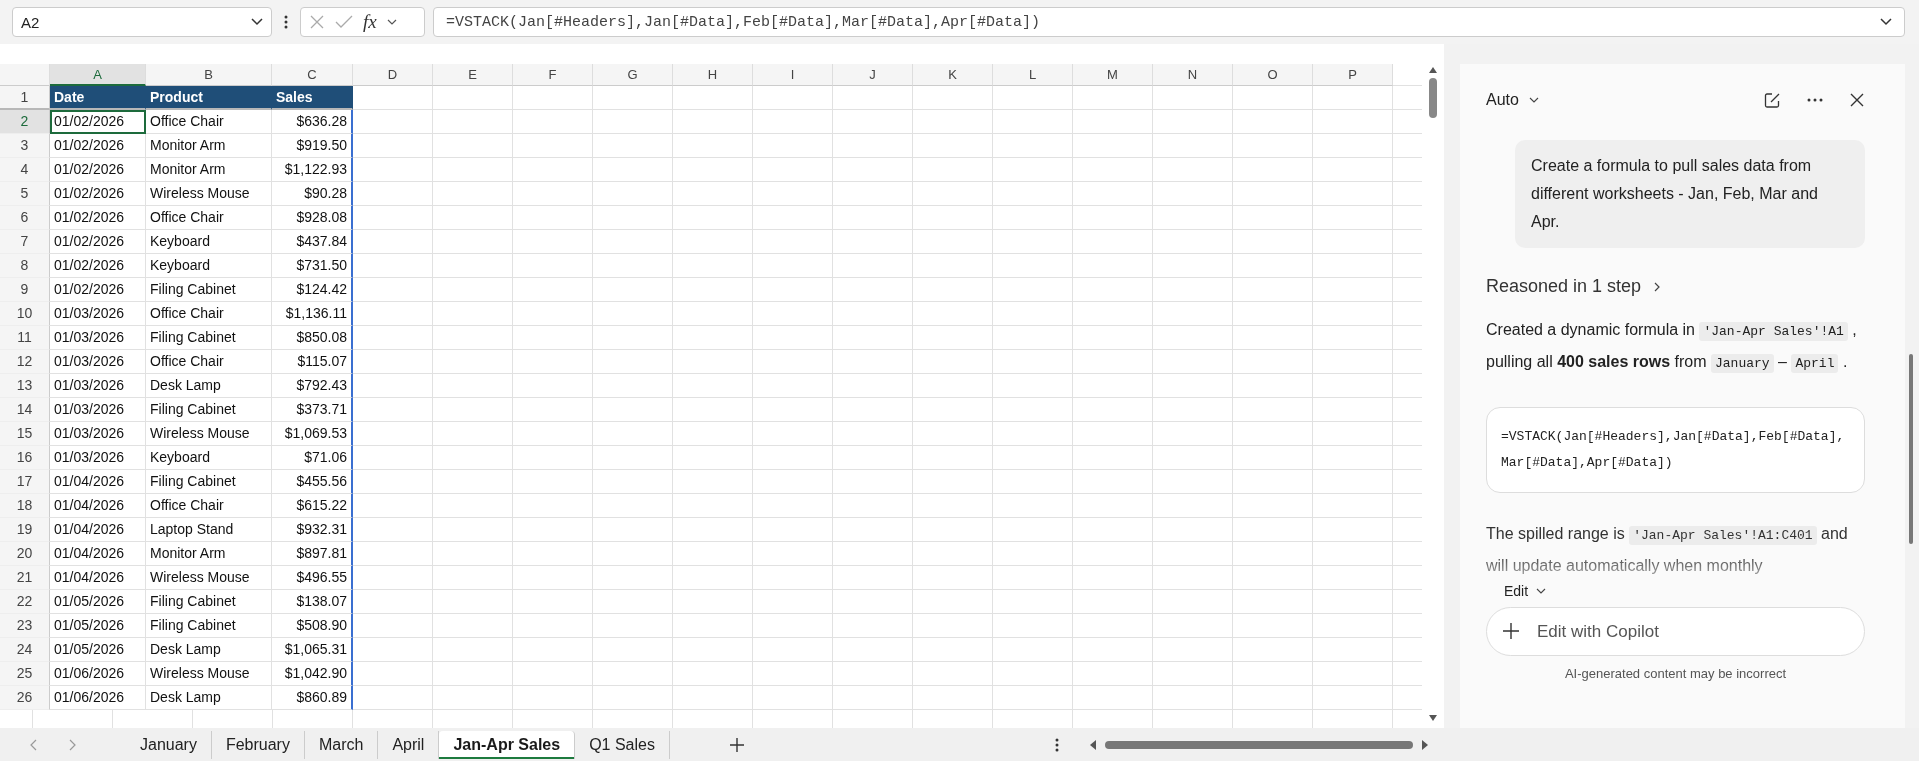 The image size is (1919, 761). Describe the element at coordinates (25, 218) in the screenshot. I see `row-header: 6` at that location.